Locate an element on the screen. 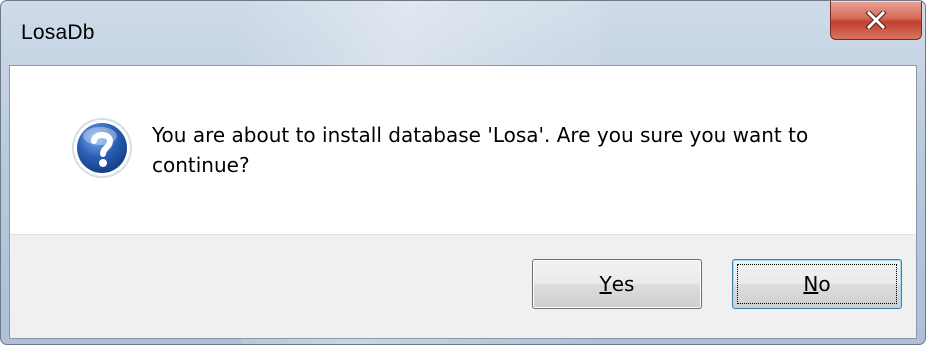  question-icon is located at coordinates (102, 148).